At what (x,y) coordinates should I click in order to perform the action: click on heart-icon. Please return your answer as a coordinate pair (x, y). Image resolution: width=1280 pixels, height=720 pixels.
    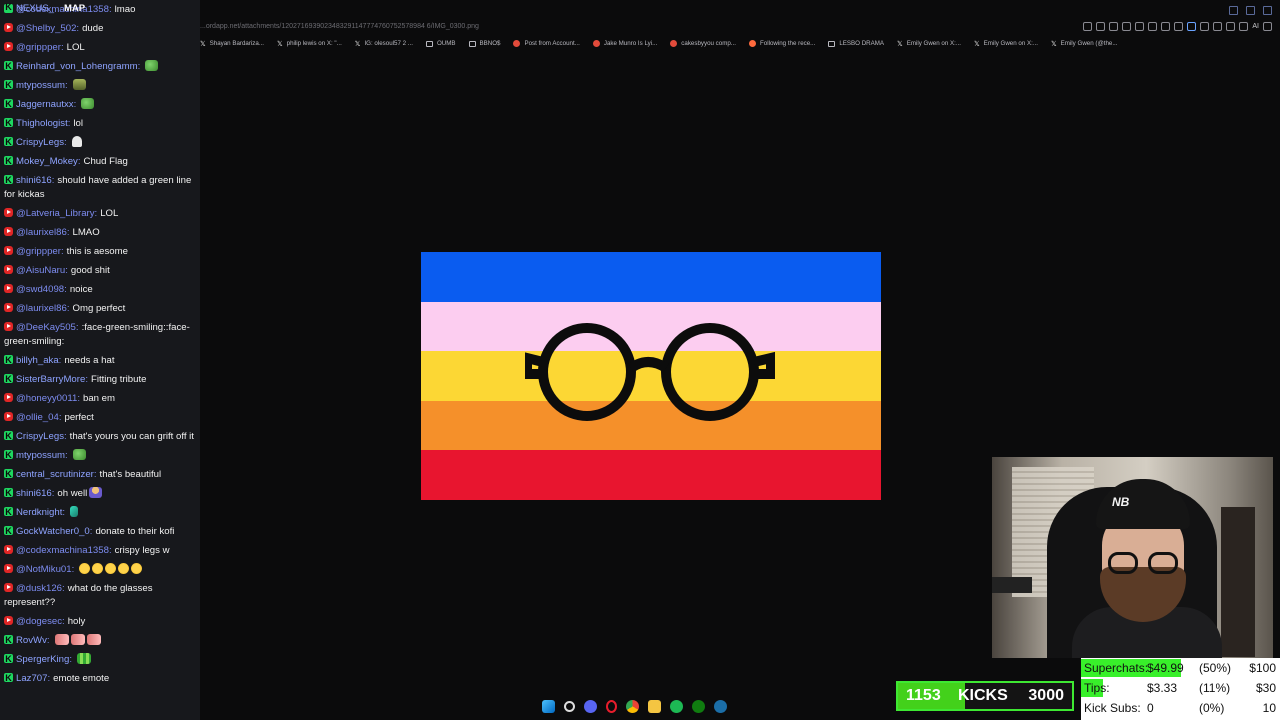
    Looking at the image, I should click on (1166, 26).